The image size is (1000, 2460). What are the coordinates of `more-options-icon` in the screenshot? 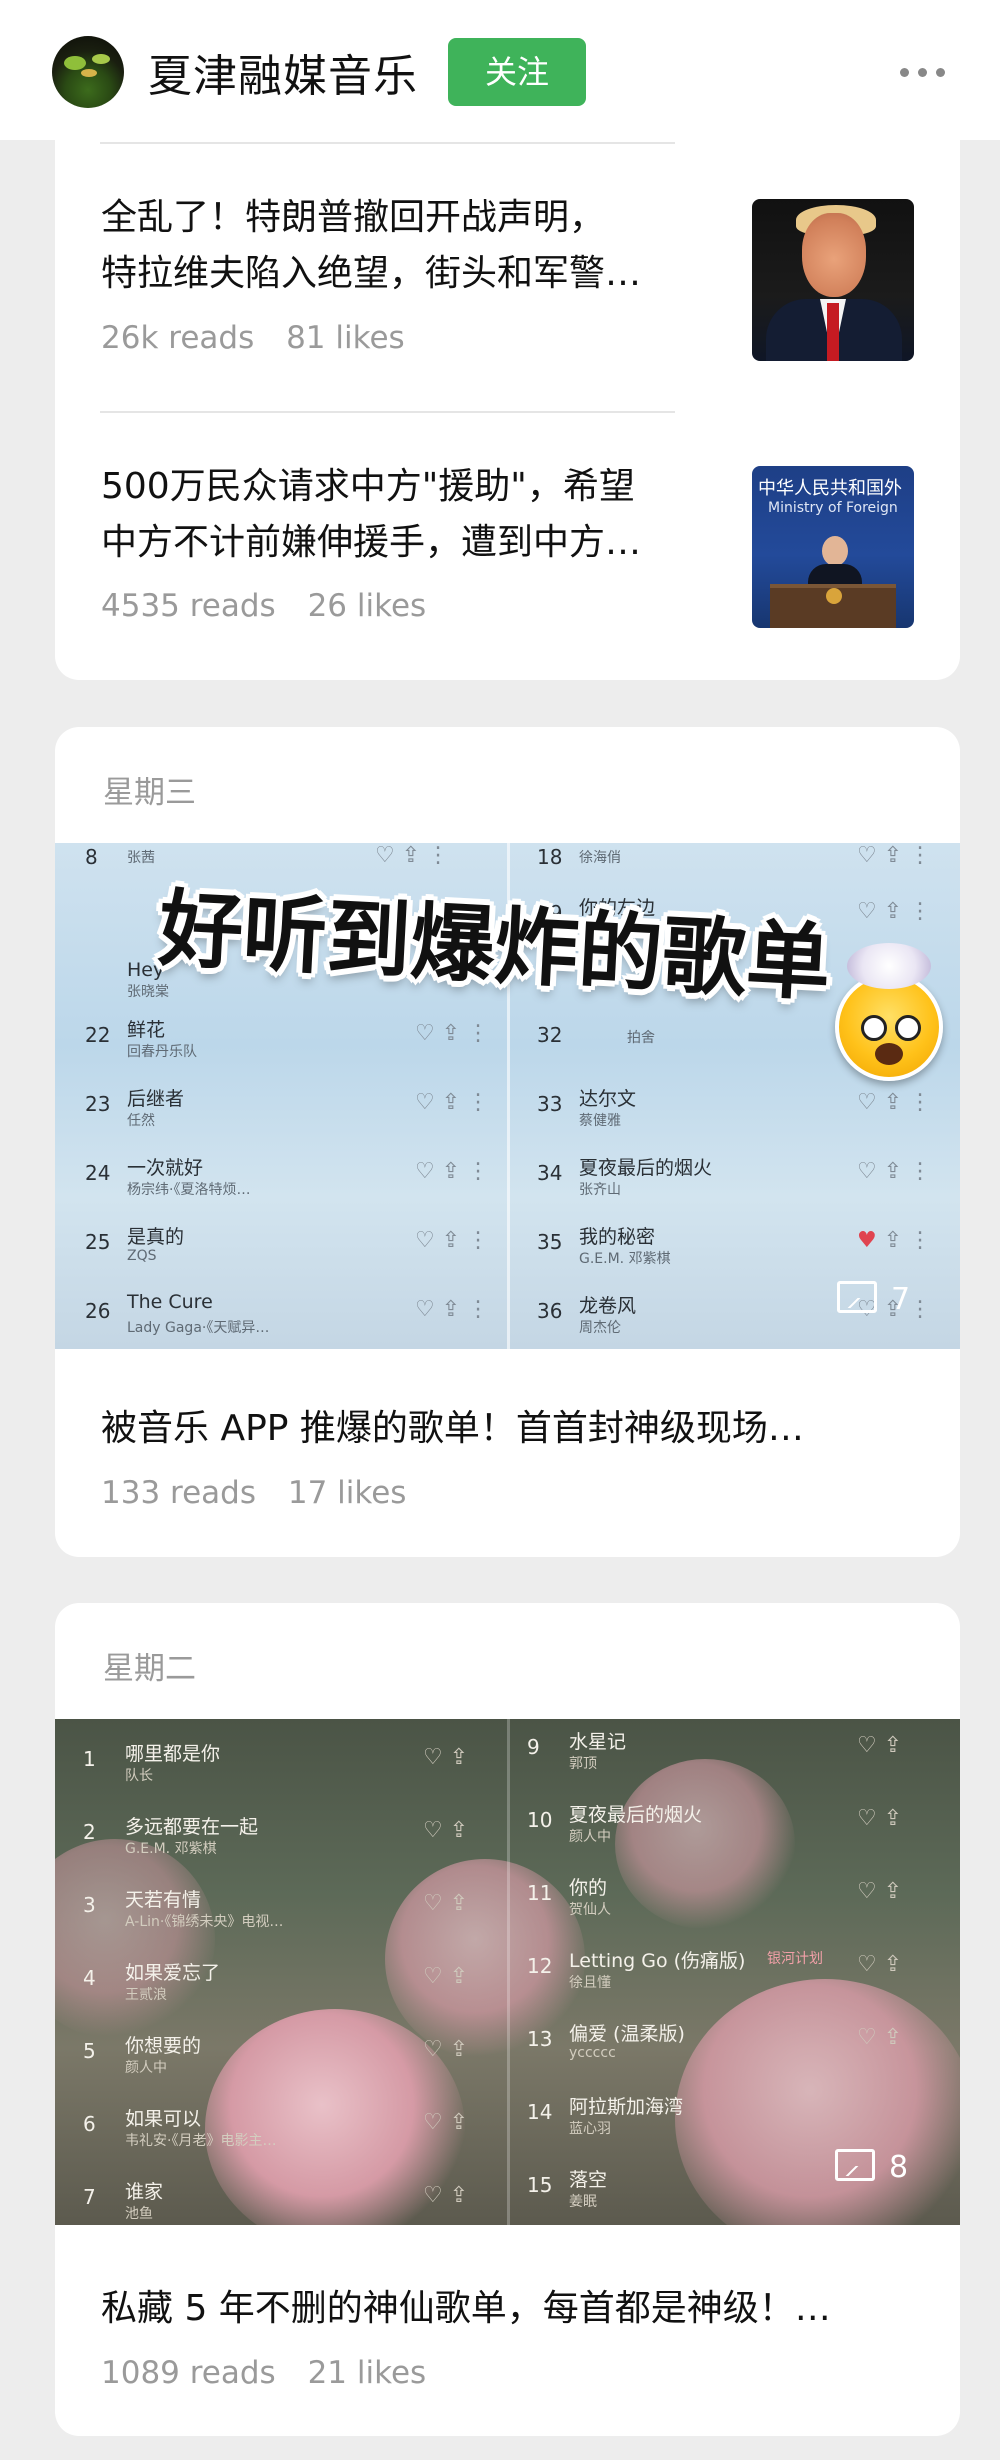 It's located at (923, 72).